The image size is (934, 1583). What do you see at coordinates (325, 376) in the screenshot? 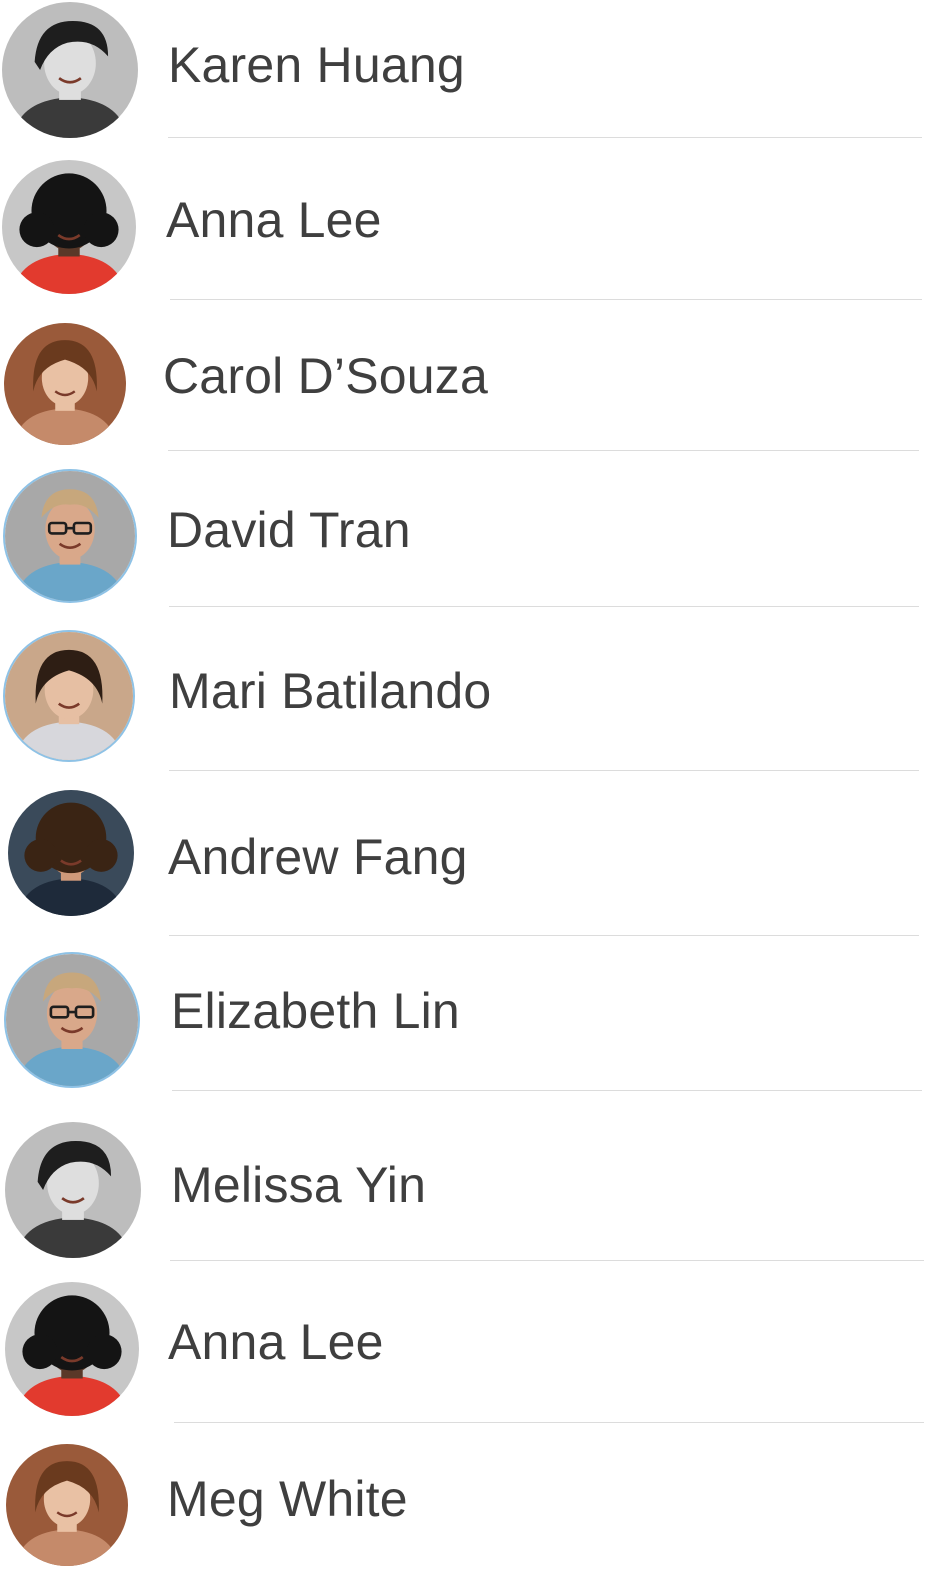
I see `contact-name: Carol D’Souza` at bounding box center [325, 376].